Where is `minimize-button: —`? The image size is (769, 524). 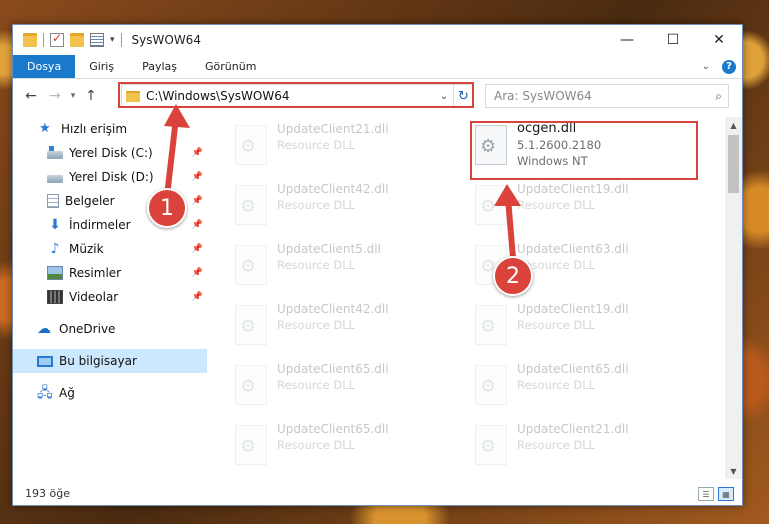 minimize-button: — is located at coordinates (627, 40).